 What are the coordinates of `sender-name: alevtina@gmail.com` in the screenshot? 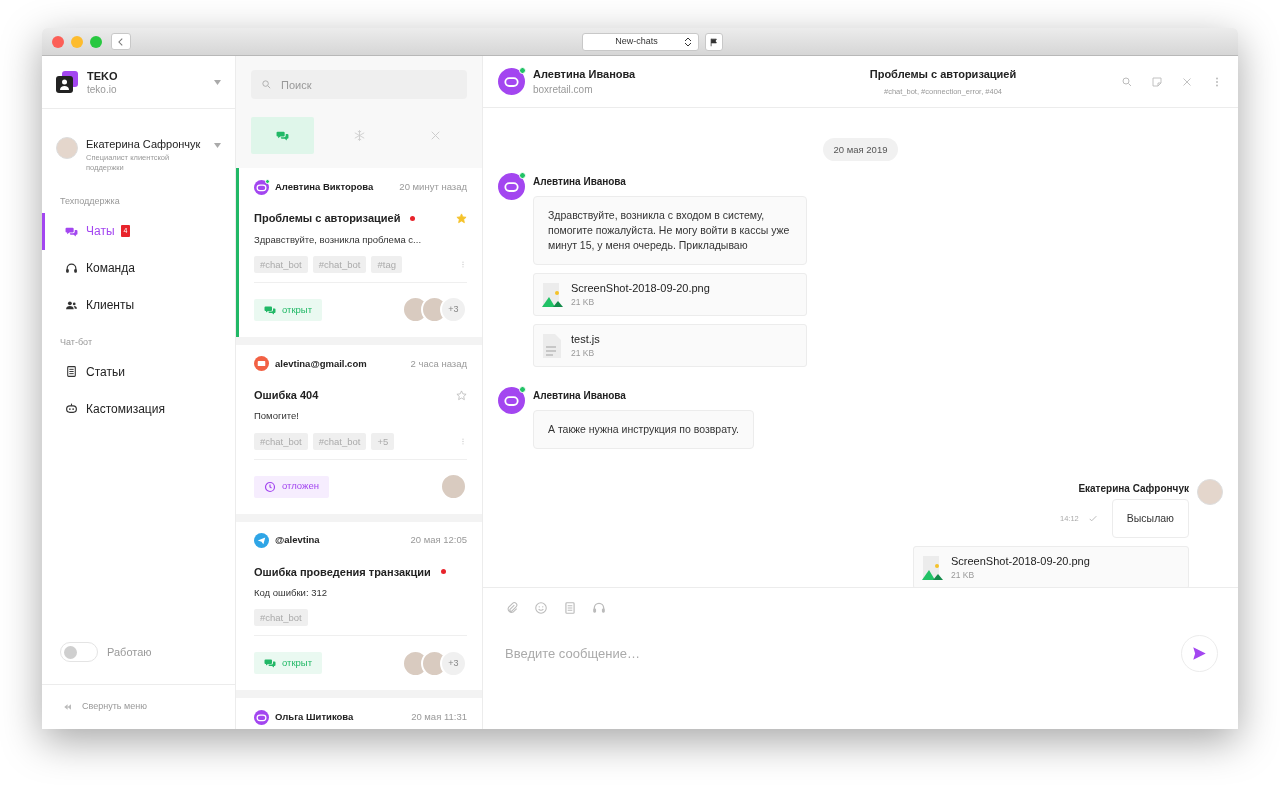 It's located at (321, 363).